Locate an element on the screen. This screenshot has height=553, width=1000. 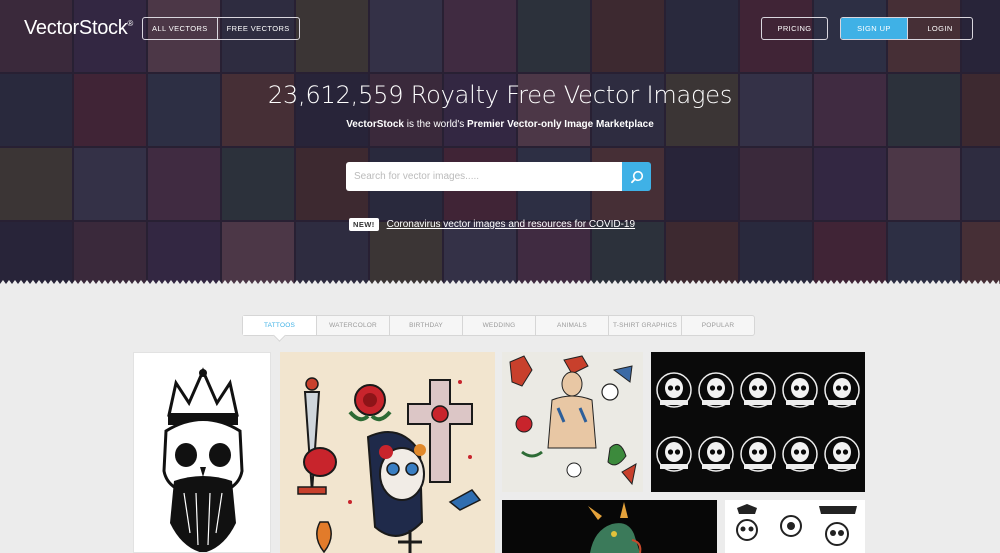
tab-watercolor: WATERCOLOR is located at coordinates (352, 325).